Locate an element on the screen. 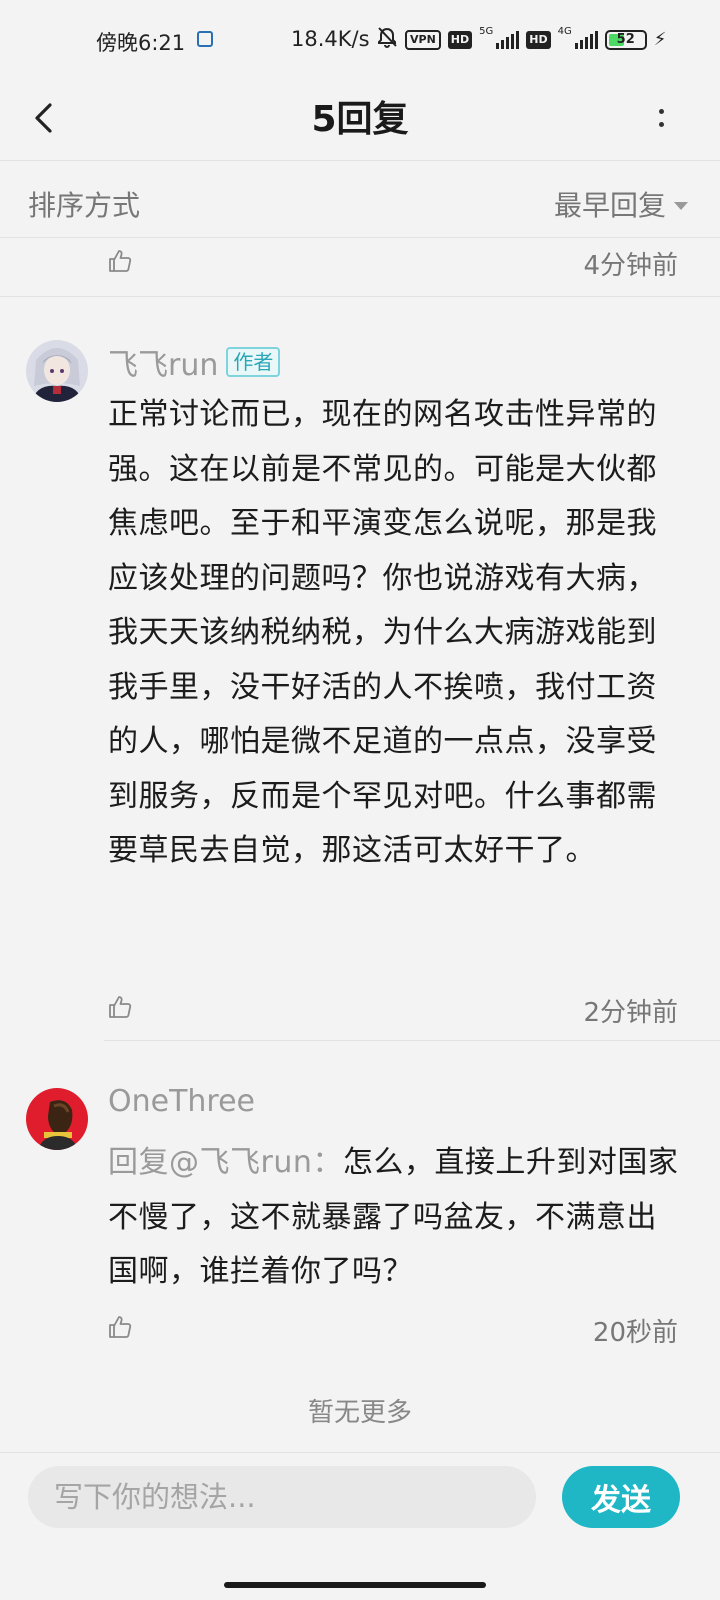 The width and height of the screenshot is (720, 1600). author-badge: 作者 is located at coordinates (253, 362).